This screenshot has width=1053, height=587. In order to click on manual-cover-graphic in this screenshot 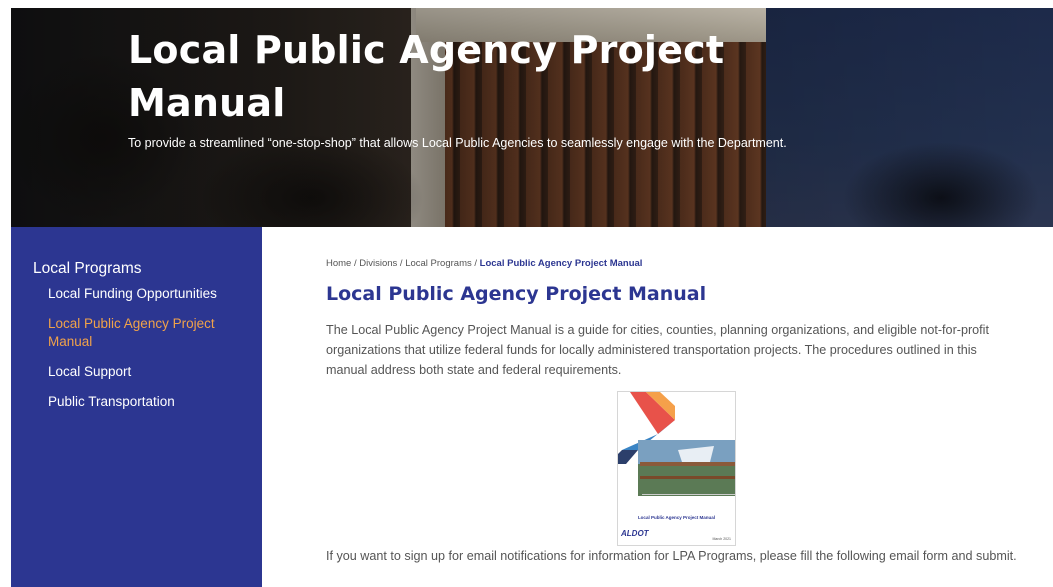, I will do `click(676, 444)`.